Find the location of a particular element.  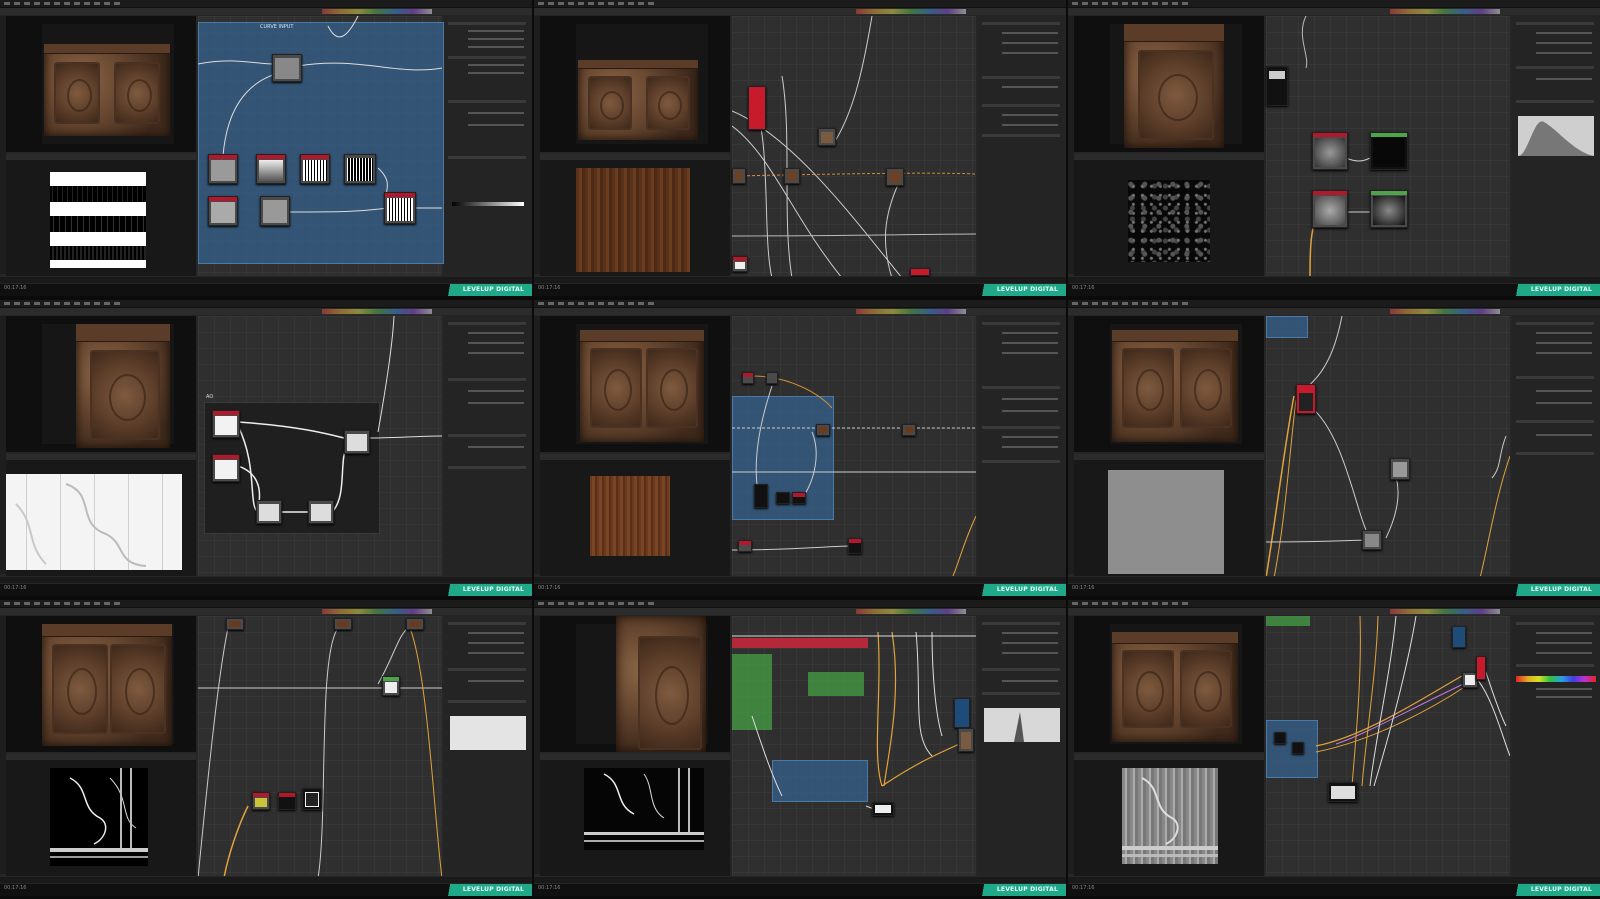

graph-view: CURVE INPUT is located at coordinates (321, 146).